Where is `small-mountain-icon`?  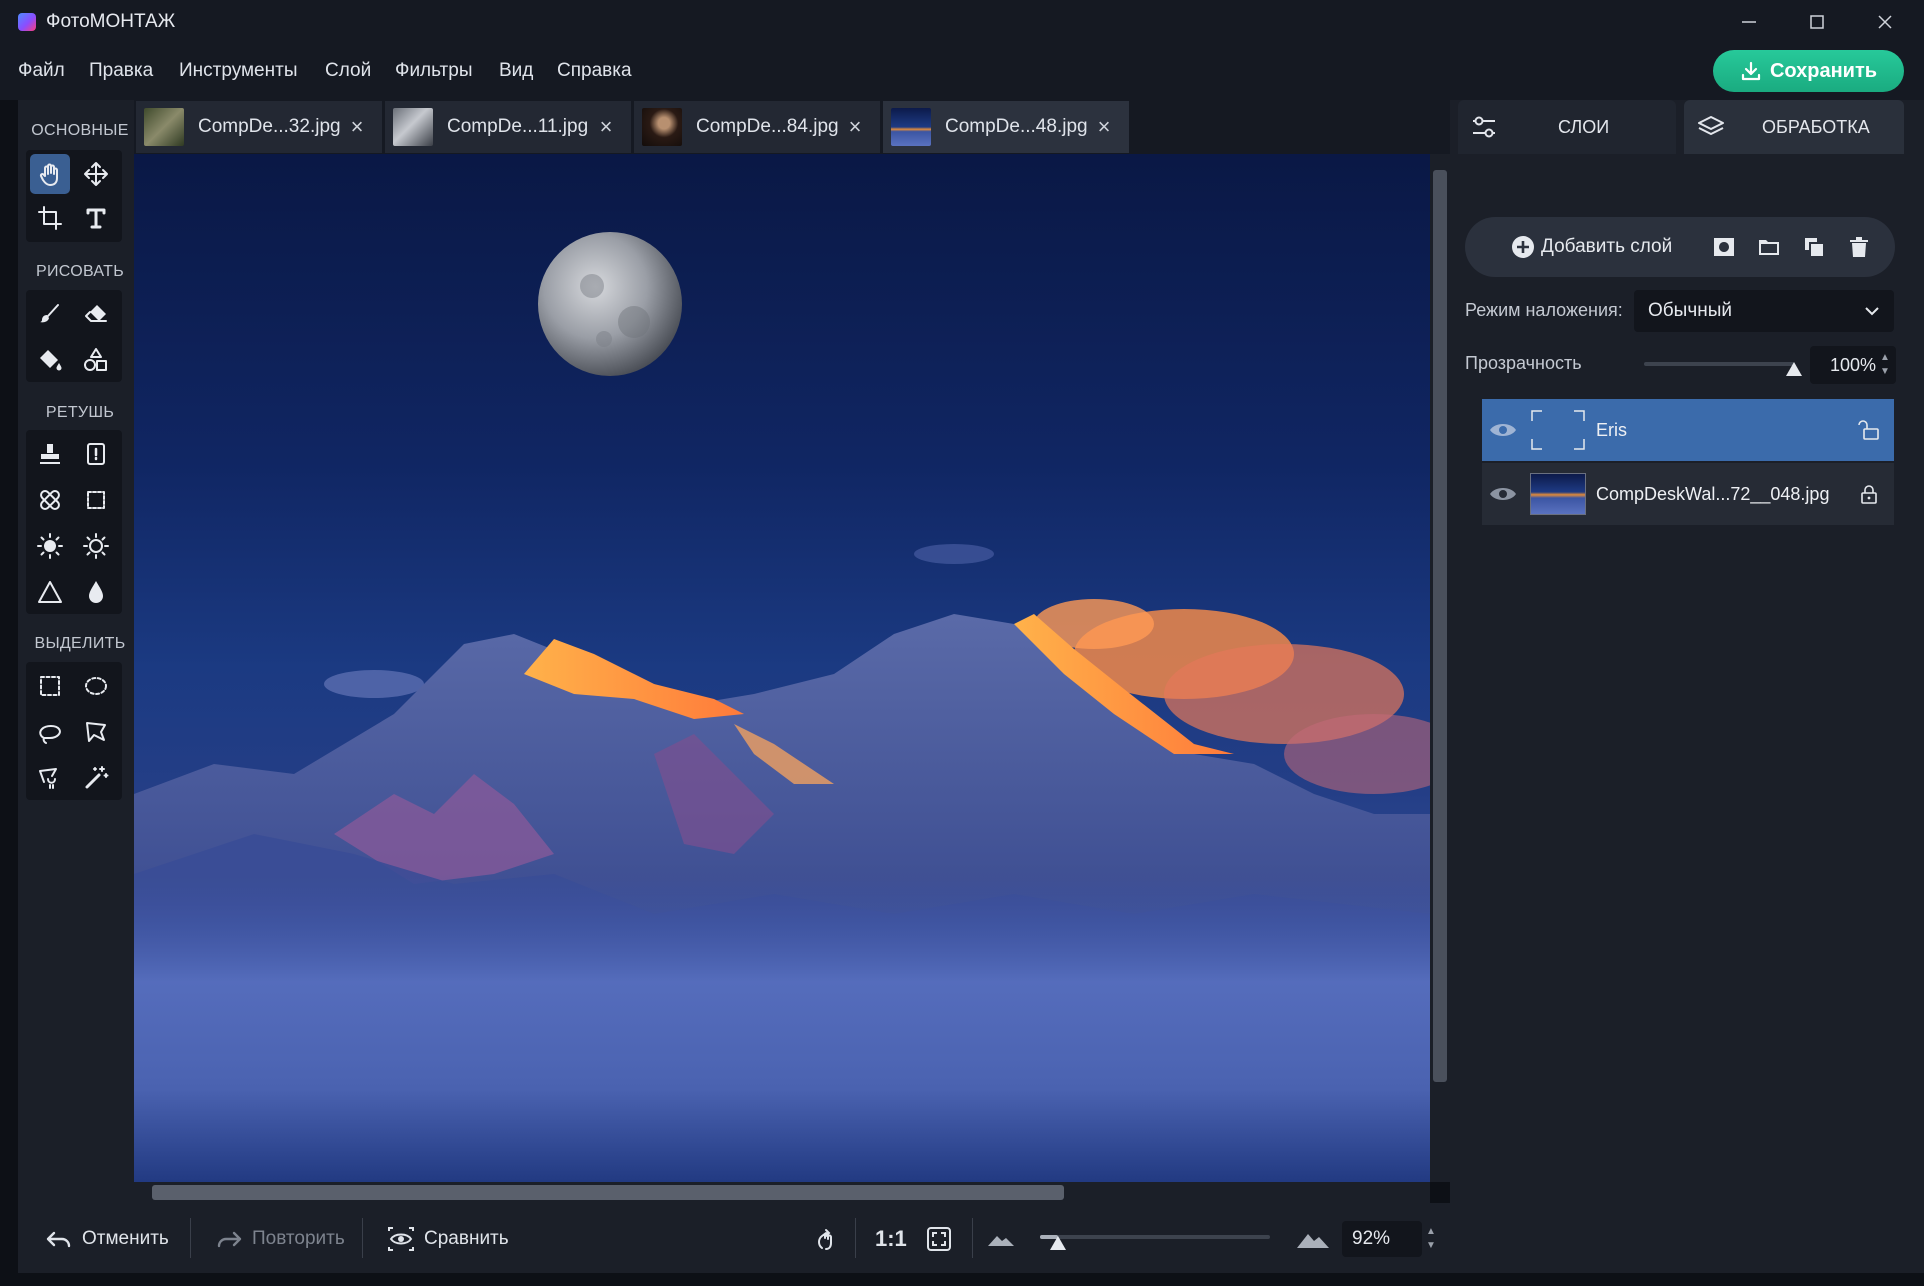
small-mountain-icon is located at coordinates (1001, 1241).